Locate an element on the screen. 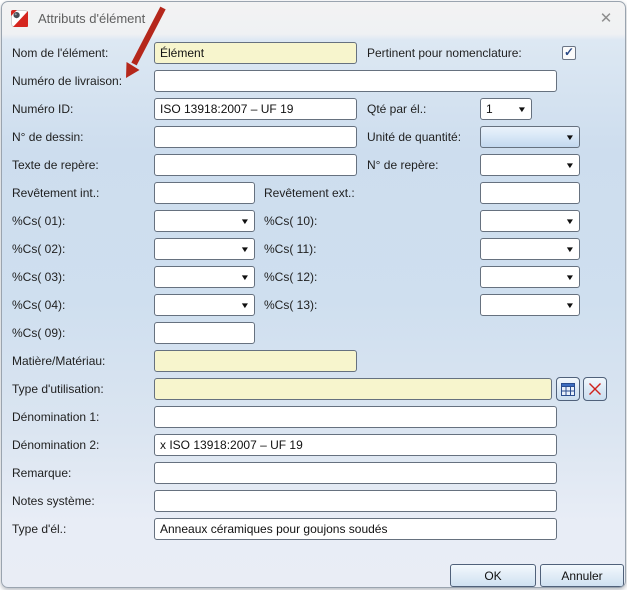 The height and width of the screenshot is (590, 627). checkbox-check-icon: ✓ is located at coordinates (569, 52).